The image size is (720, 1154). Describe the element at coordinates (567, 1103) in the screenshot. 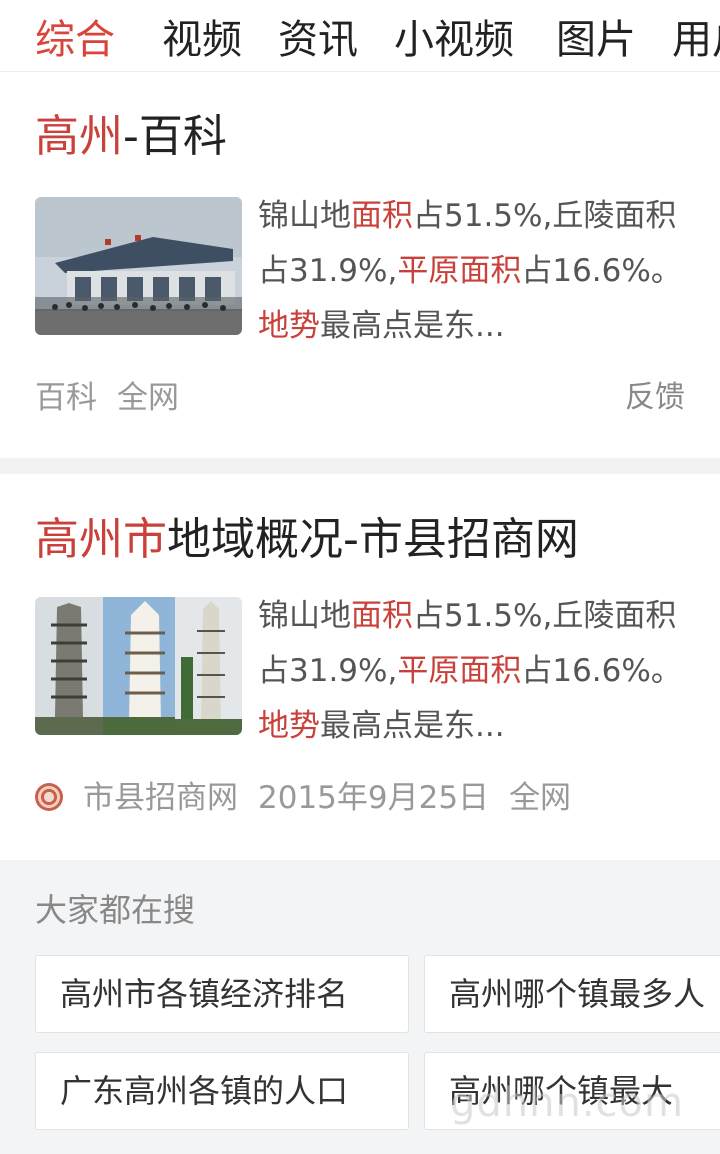

I see `watermark: gdhhn.com` at that location.